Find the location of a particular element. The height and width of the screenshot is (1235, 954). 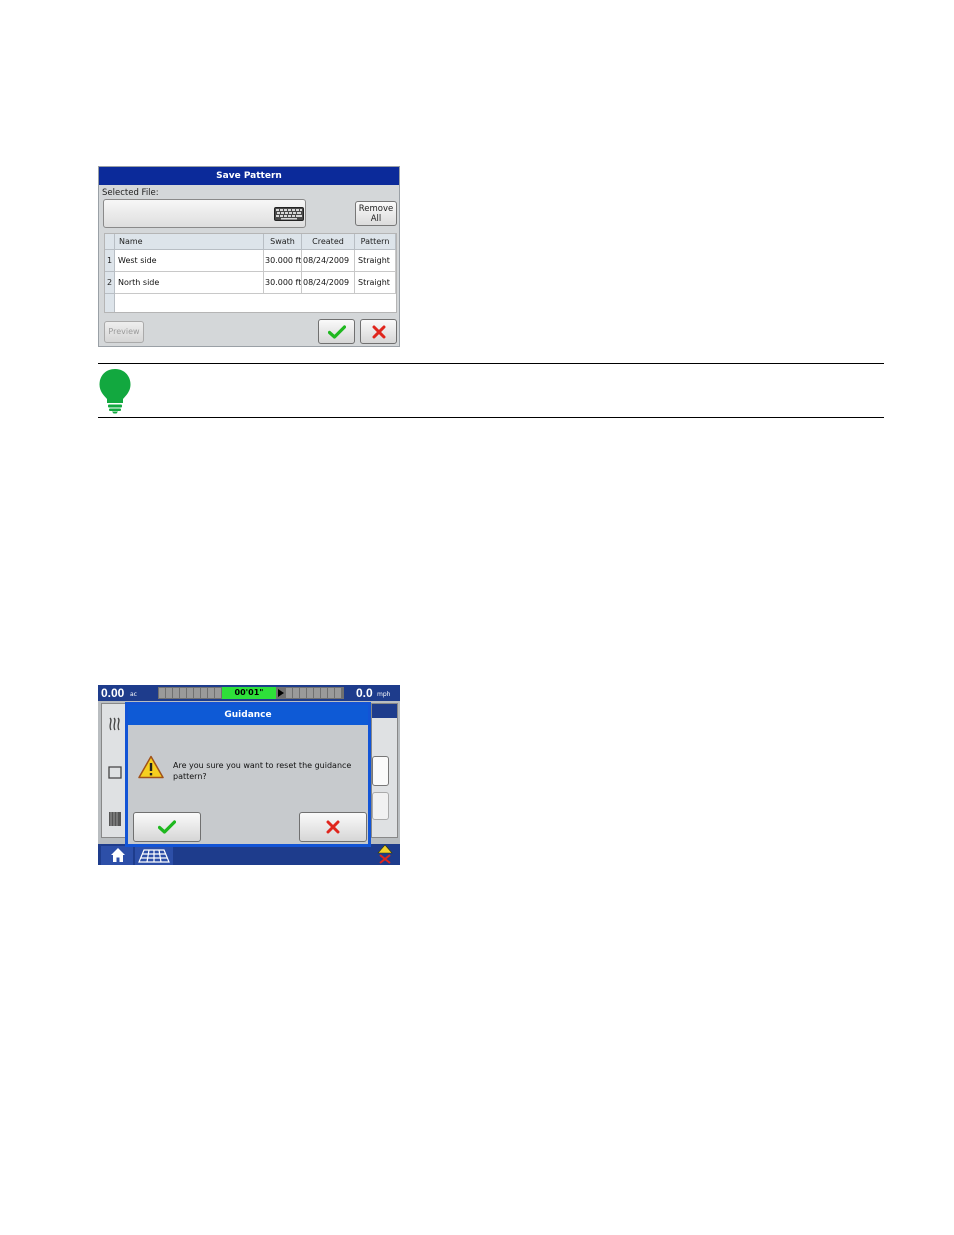

keyboard-icon is located at coordinates (289, 214).